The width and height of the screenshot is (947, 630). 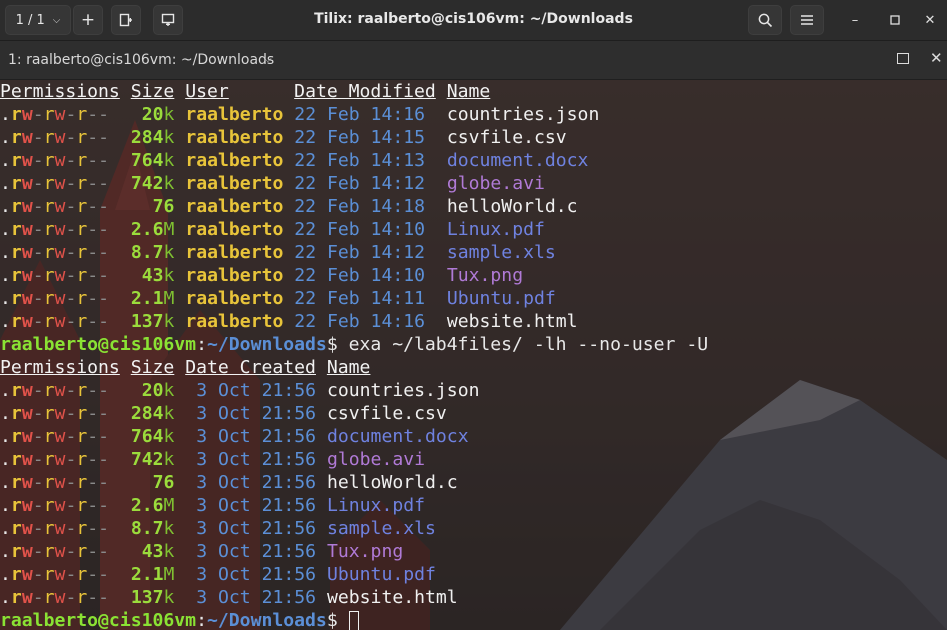 I want to click on file-row: .rw-rw-r-- 76 3 Oct 21:56 helloWorld.c, so click(x=229, y=482).